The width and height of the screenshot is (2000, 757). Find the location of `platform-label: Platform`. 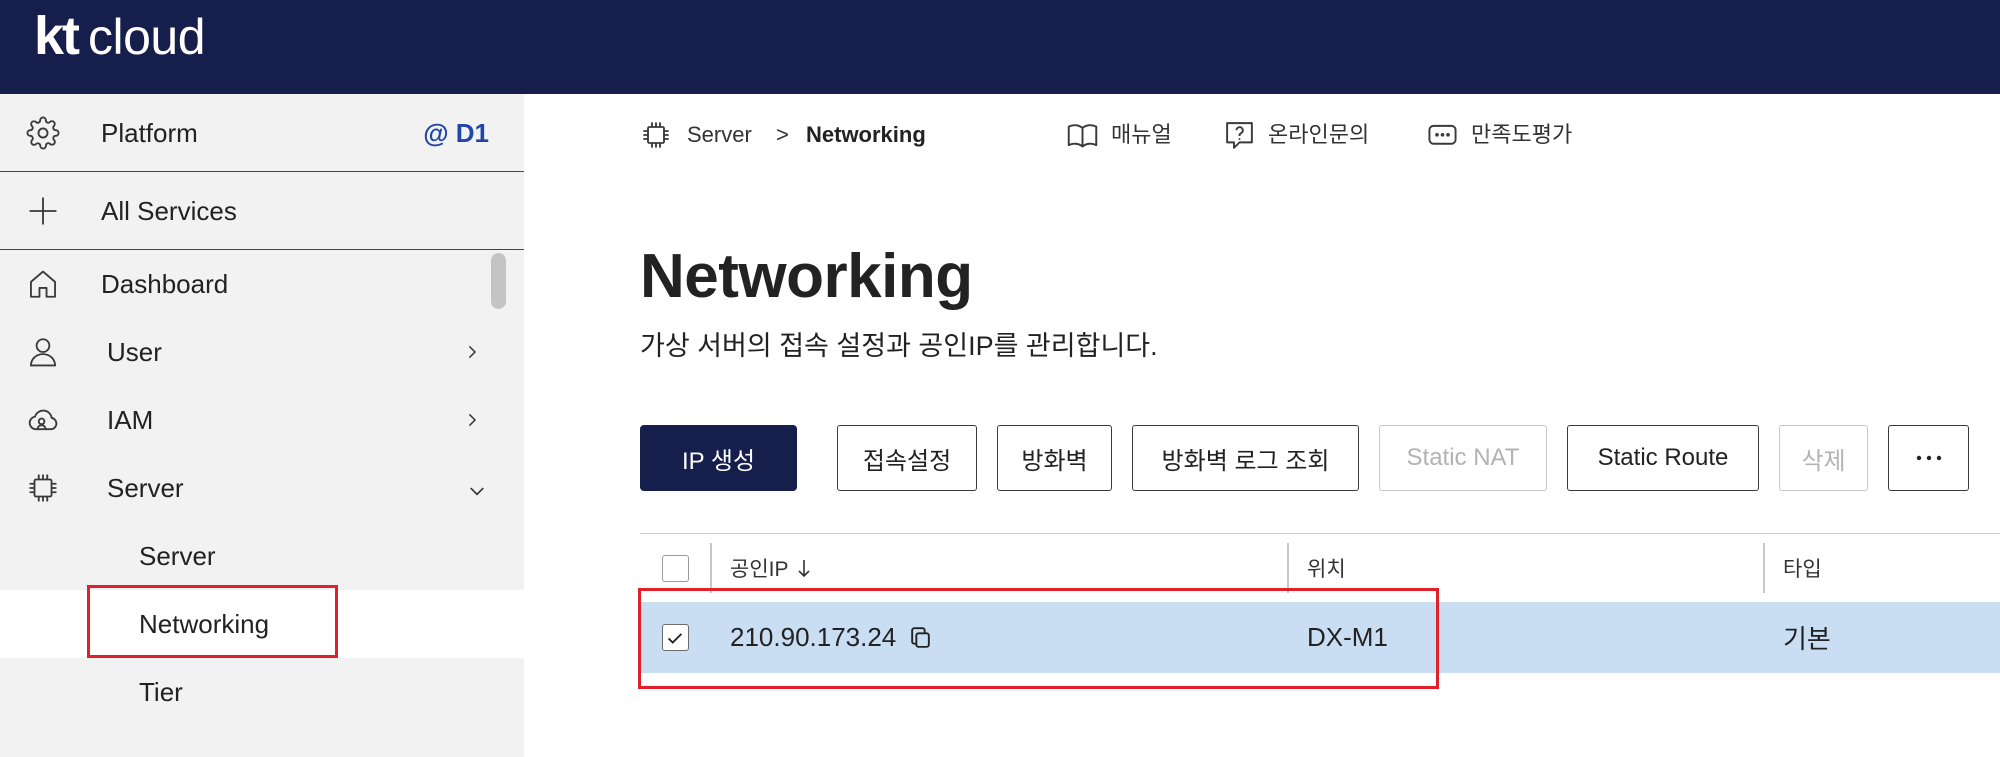

platform-label: Platform is located at coordinates (149, 132).